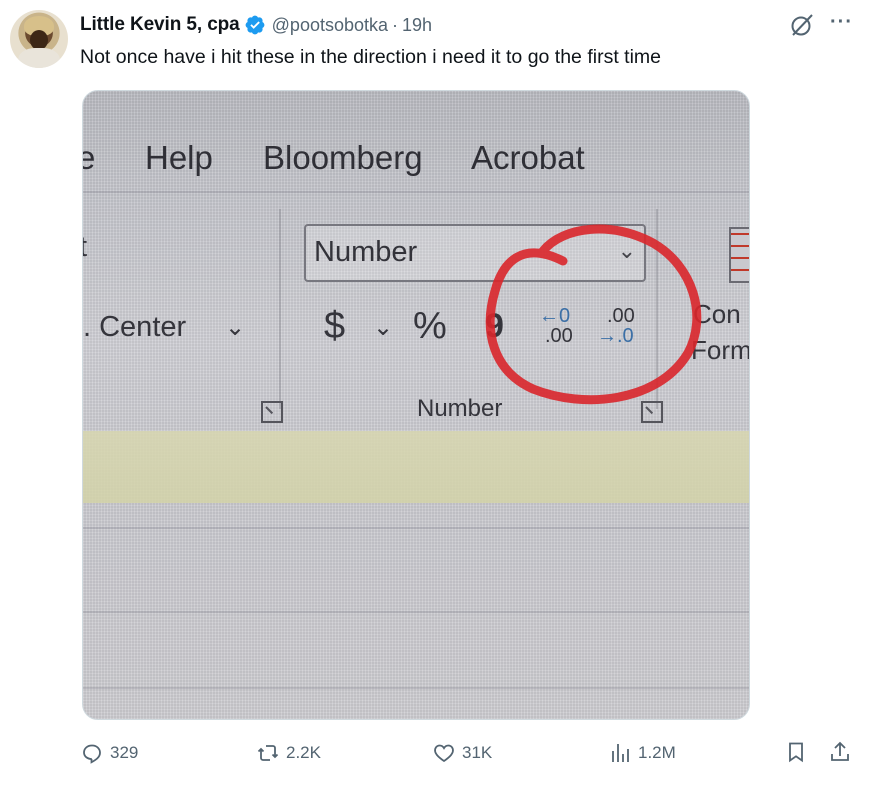 The width and height of the screenshot is (882, 786). I want to click on view-count: 1.2M, so click(657, 752).